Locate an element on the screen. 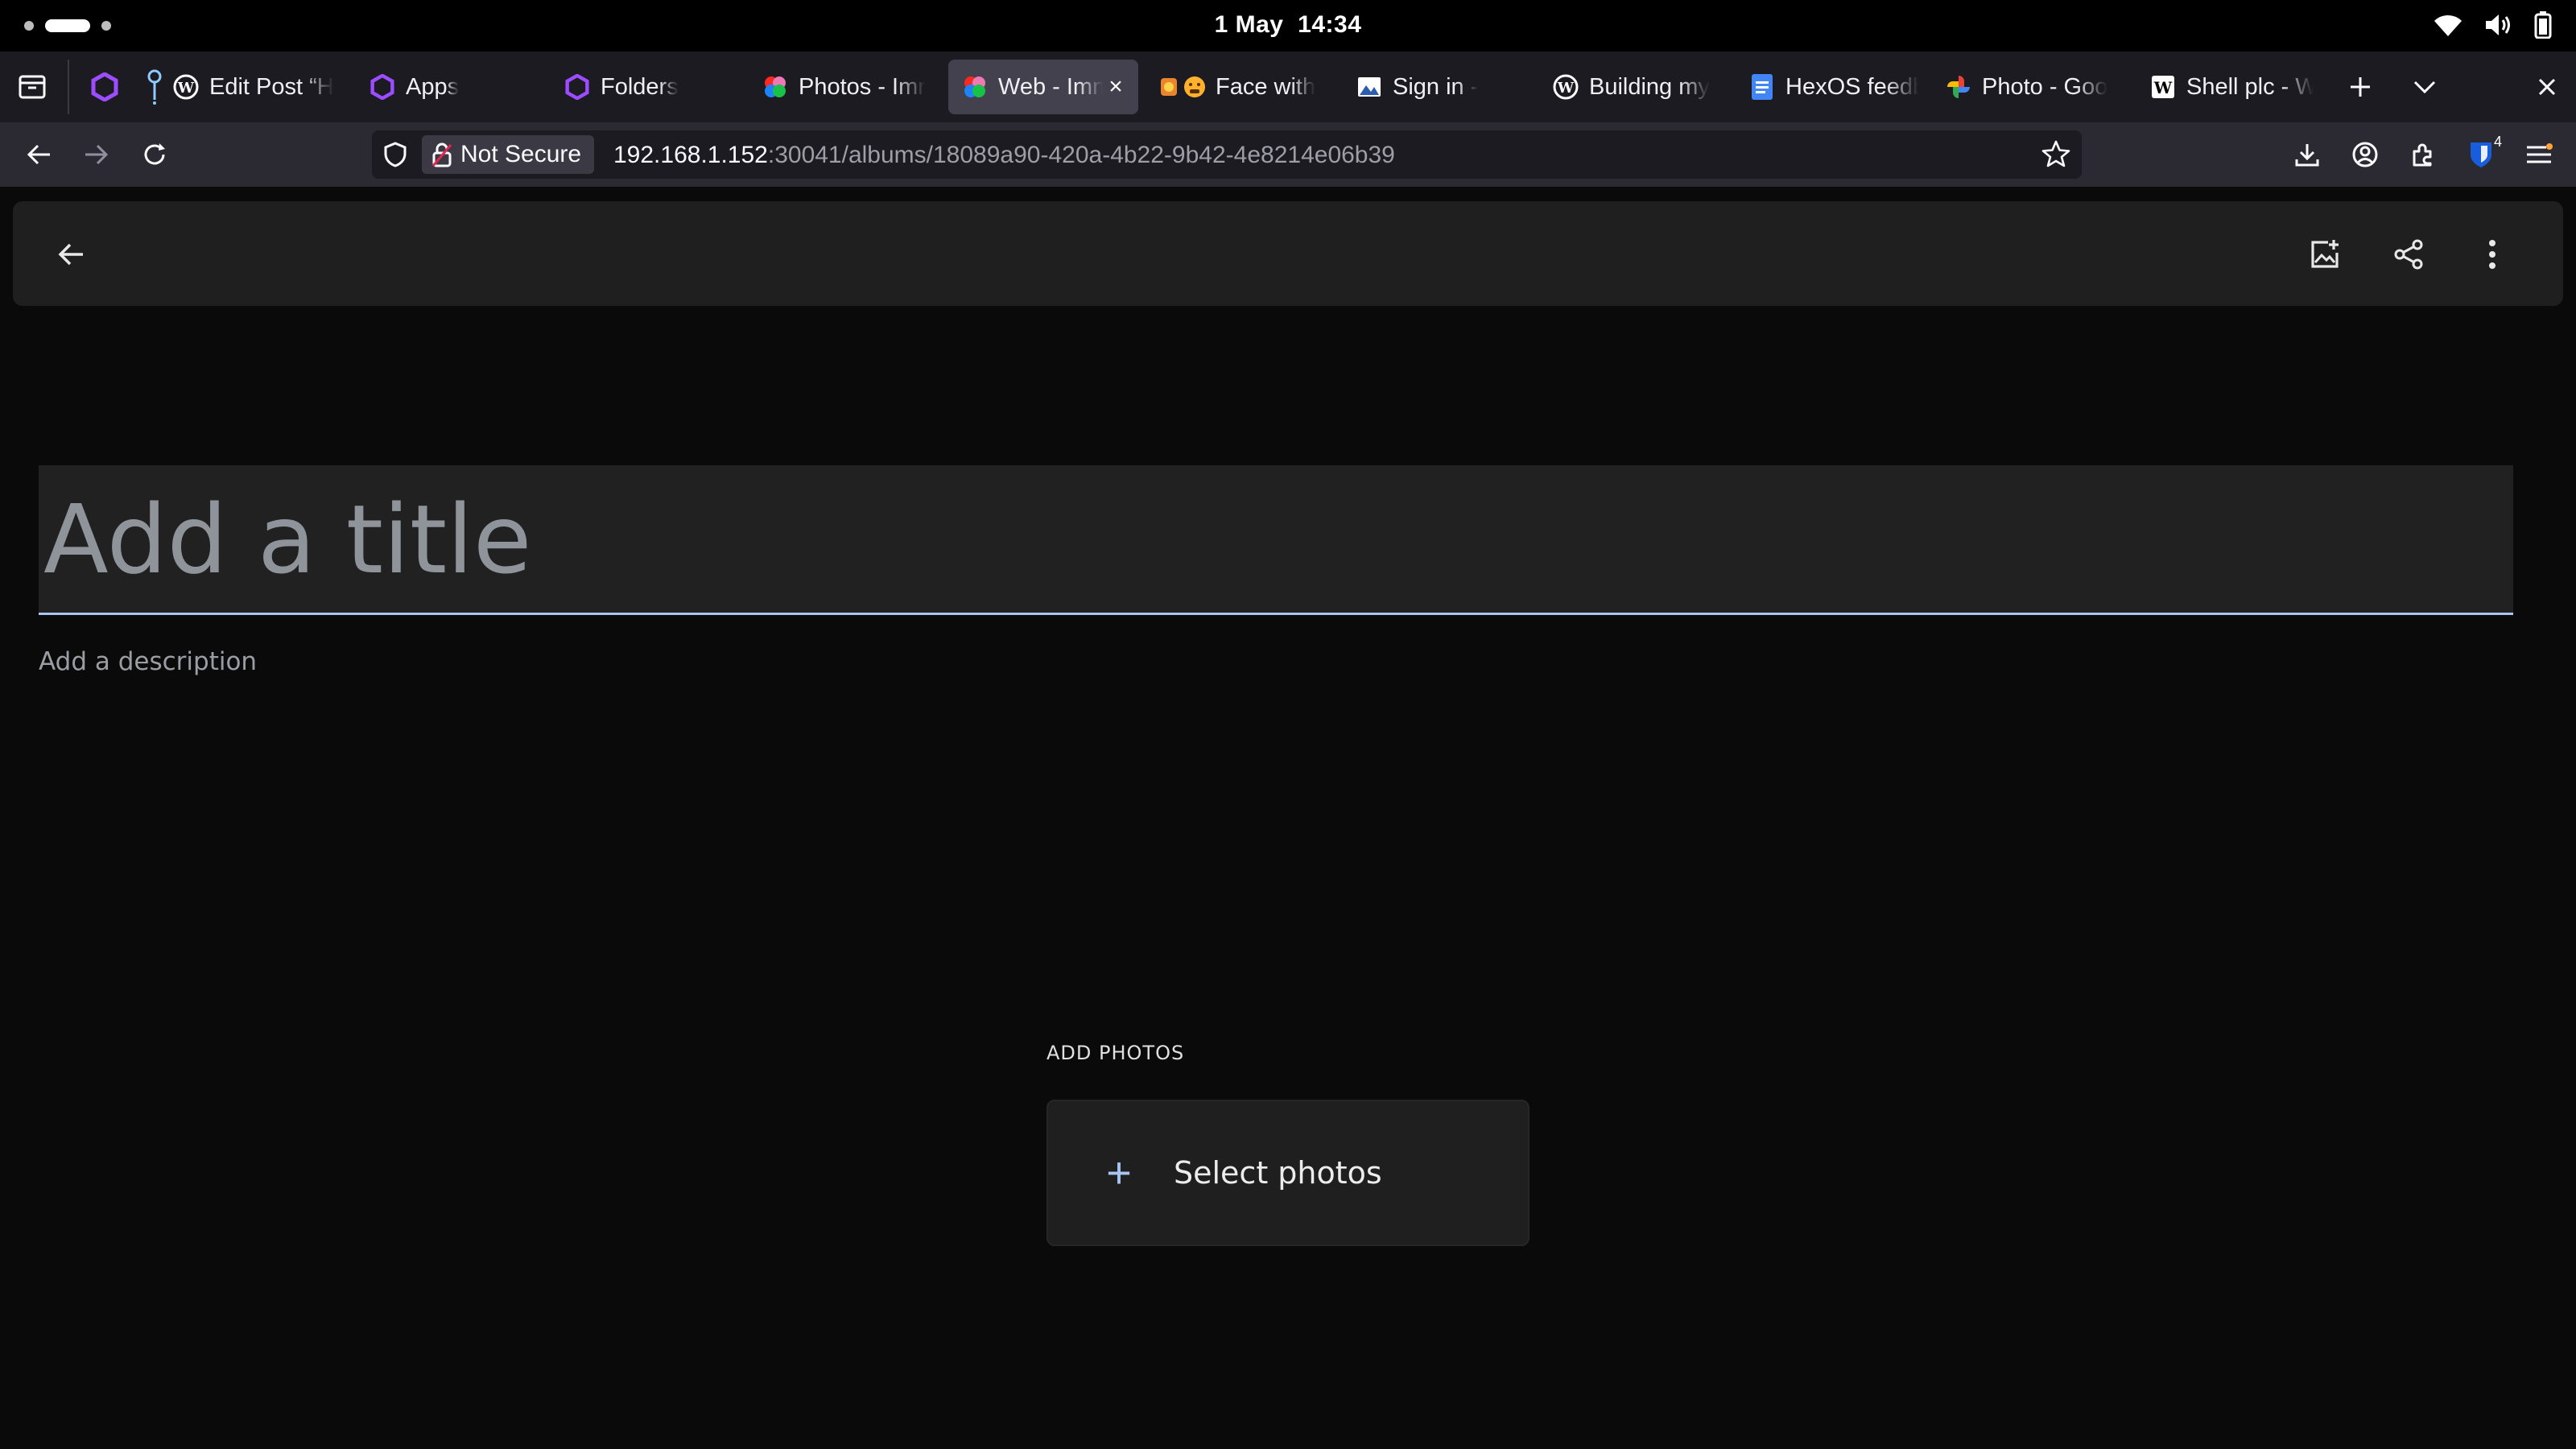 The height and width of the screenshot is (1449, 2576). tab-title: Photo - Goo is located at coordinates (2045, 86).